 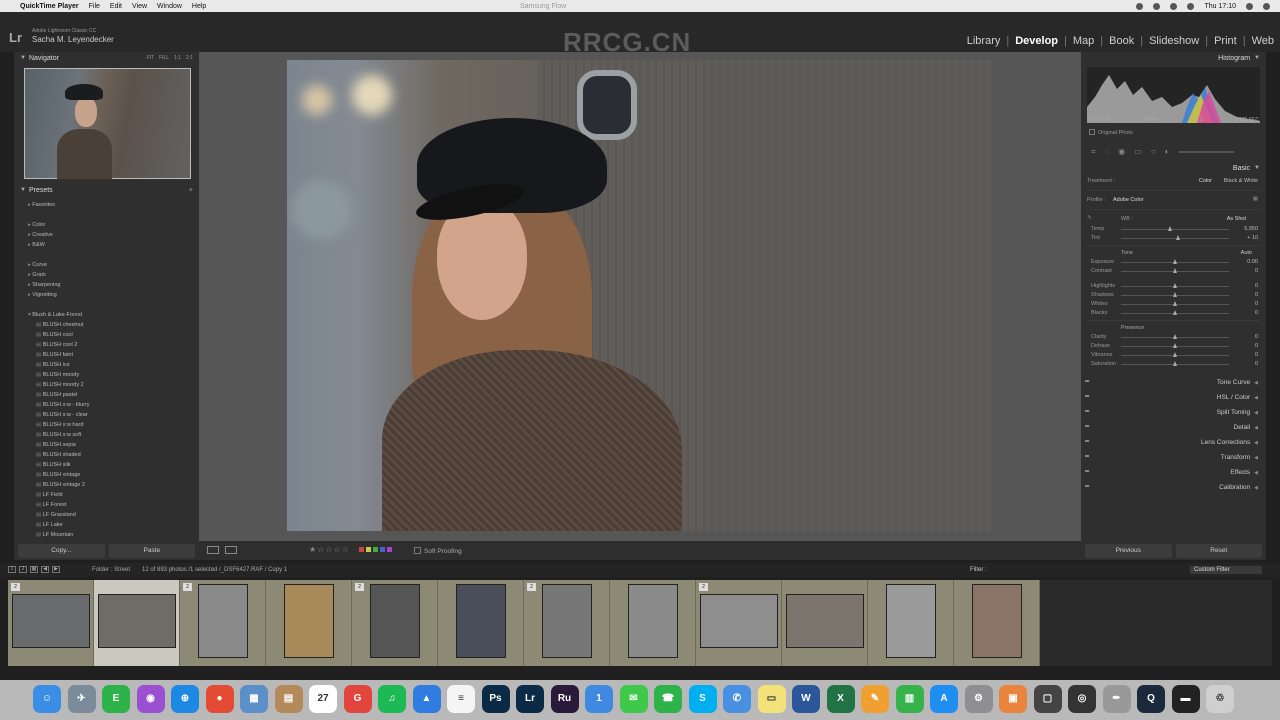 I want to click on menu-file: File, so click(x=94, y=6).